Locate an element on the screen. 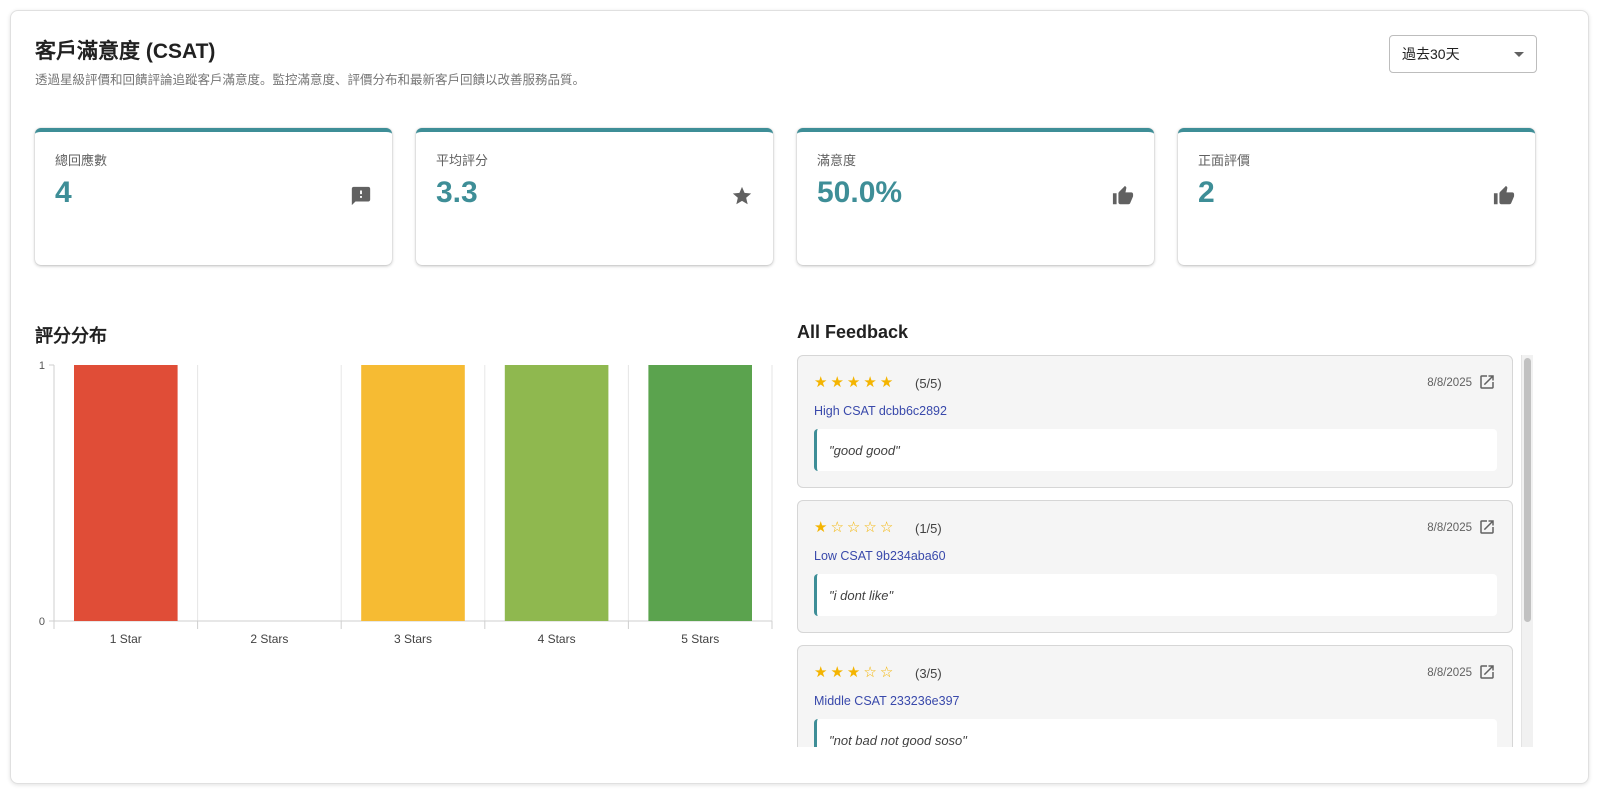 The height and width of the screenshot is (806, 1599). feedback-comment: "good good" is located at coordinates (1155, 450).